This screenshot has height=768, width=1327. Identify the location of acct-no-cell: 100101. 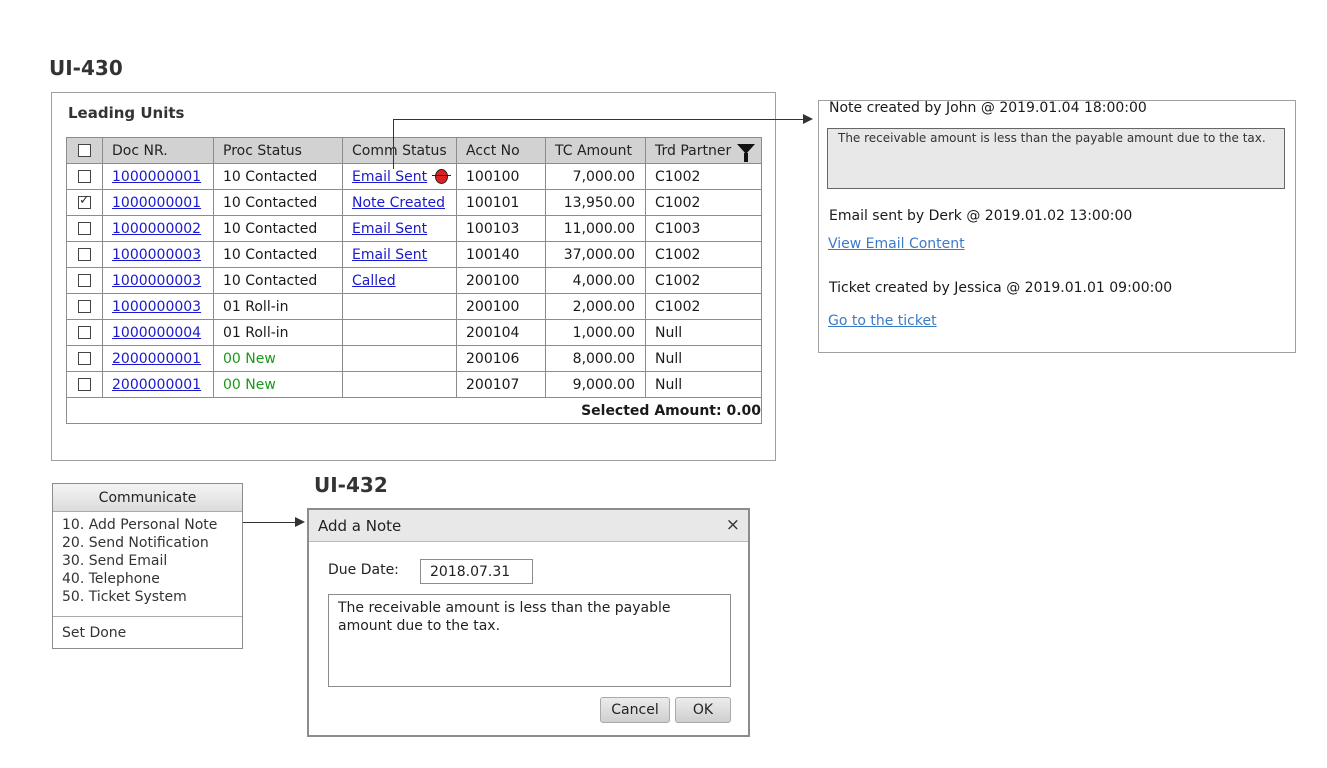
(501, 202).